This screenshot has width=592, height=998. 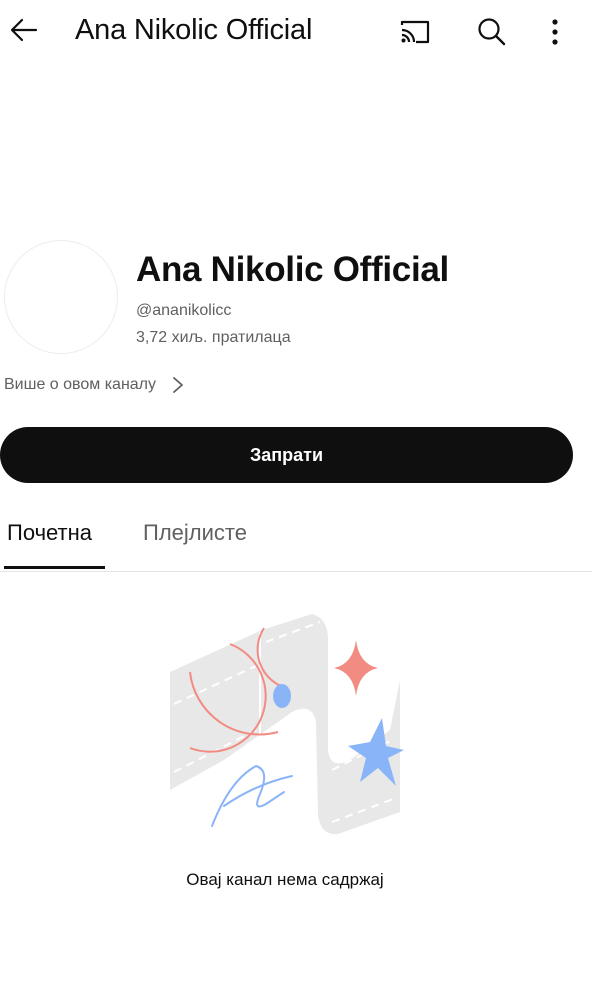 What do you see at coordinates (178, 385) in the screenshot?
I see `chevron-right-icon` at bounding box center [178, 385].